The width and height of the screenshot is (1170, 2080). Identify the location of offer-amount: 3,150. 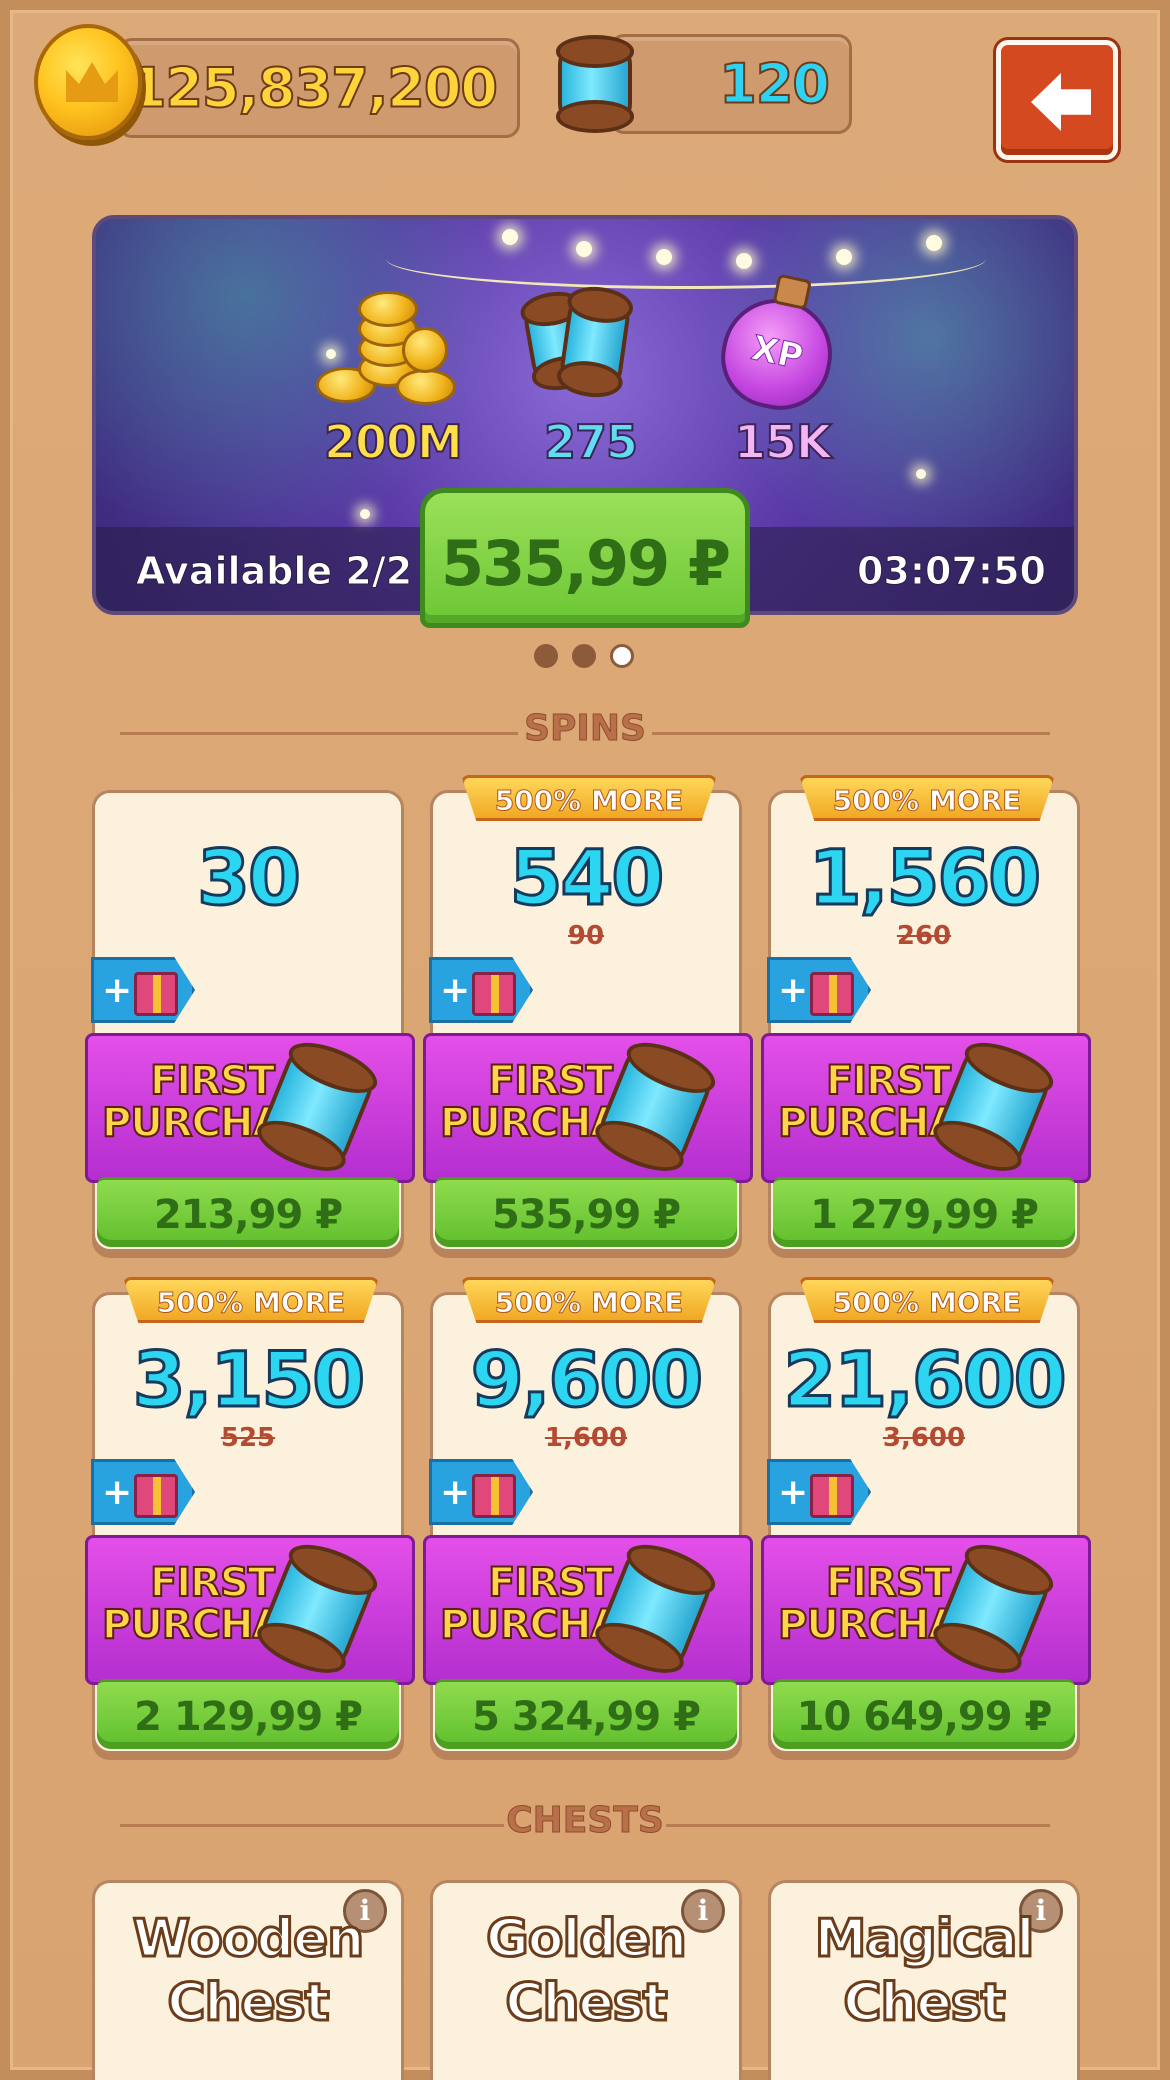
(248, 1380).